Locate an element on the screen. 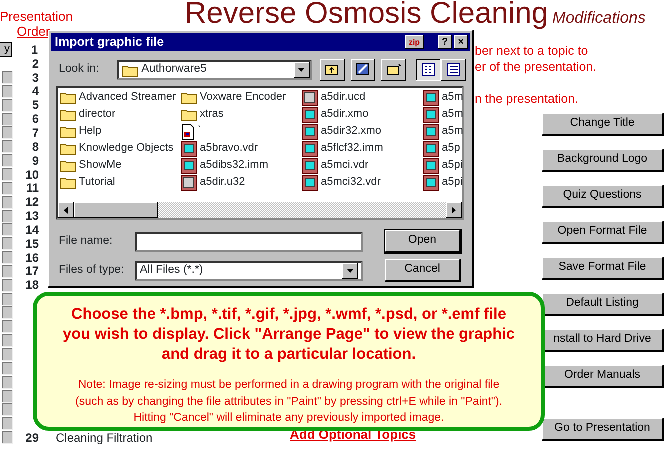  page-subtitle: Modifications is located at coordinates (599, 18).